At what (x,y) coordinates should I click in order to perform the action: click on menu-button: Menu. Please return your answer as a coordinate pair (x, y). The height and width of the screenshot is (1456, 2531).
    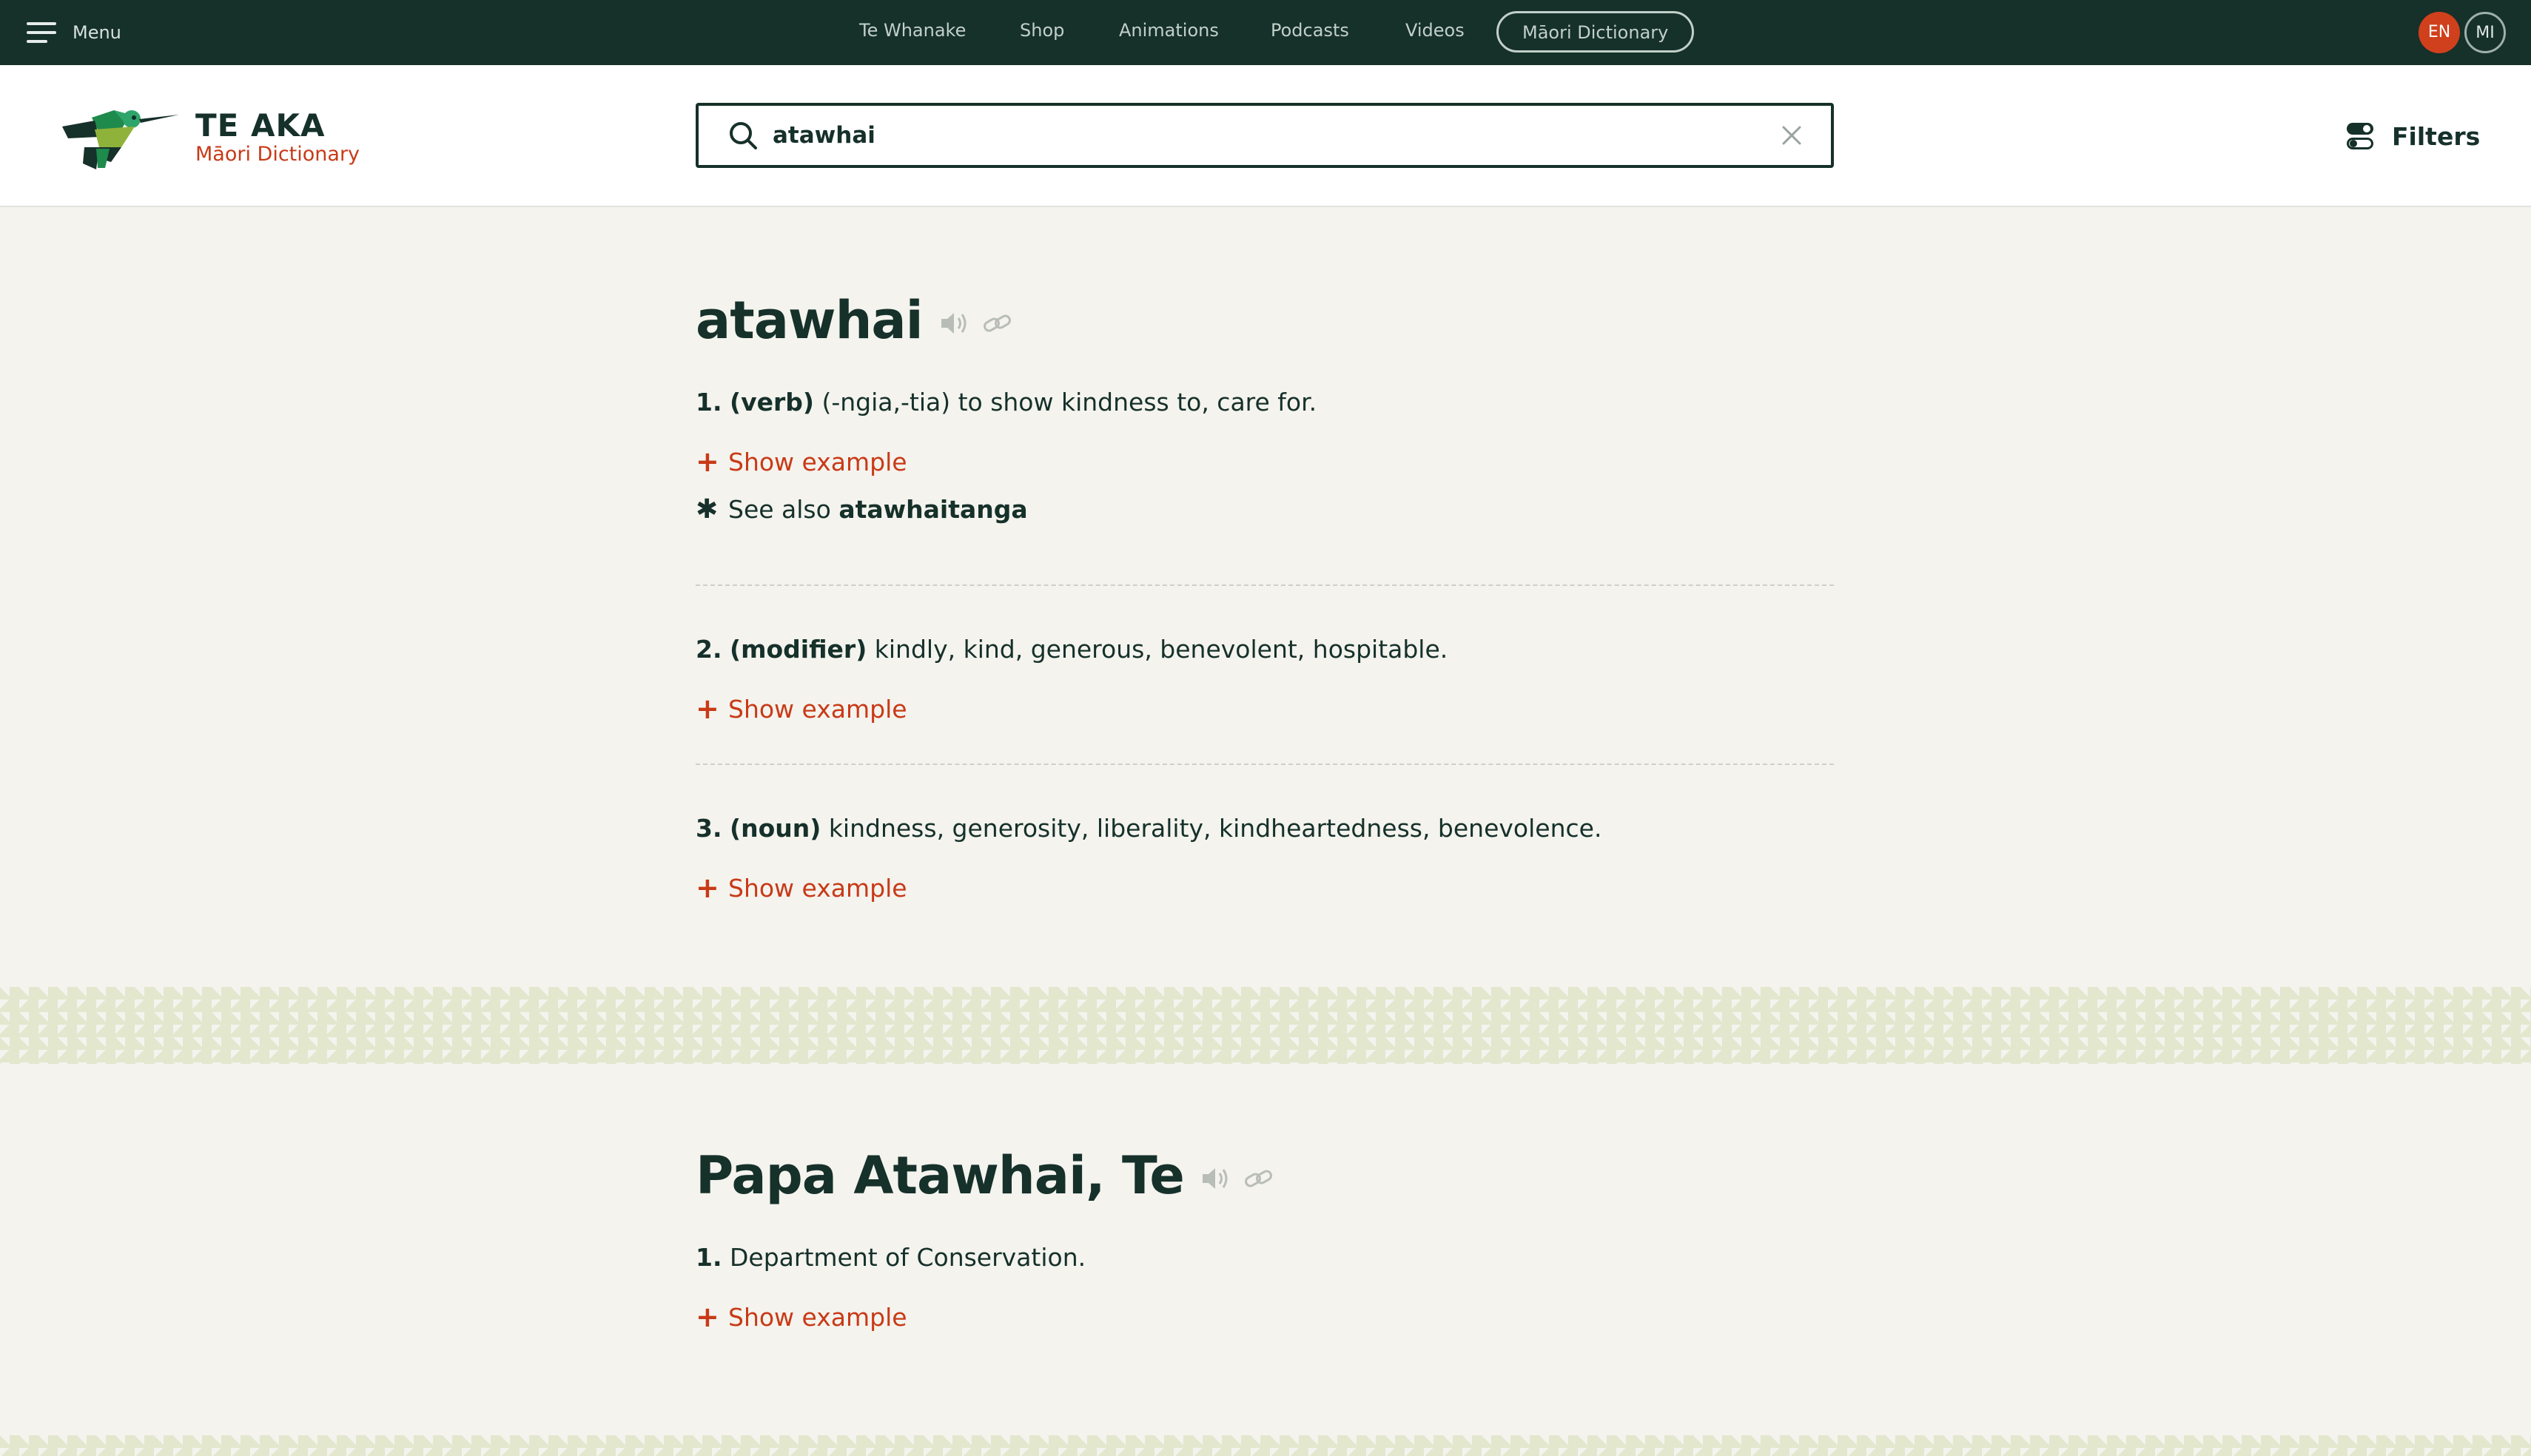
    Looking at the image, I should click on (74, 32).